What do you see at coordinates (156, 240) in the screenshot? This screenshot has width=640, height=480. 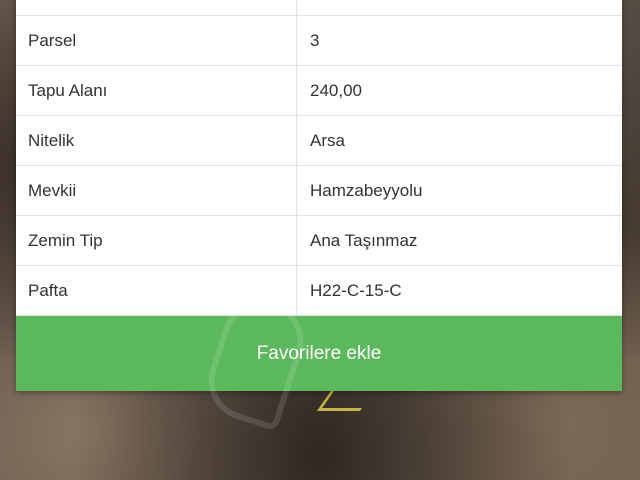 I see `table-label: Zemin Tip` at bounding box center [156, 240].